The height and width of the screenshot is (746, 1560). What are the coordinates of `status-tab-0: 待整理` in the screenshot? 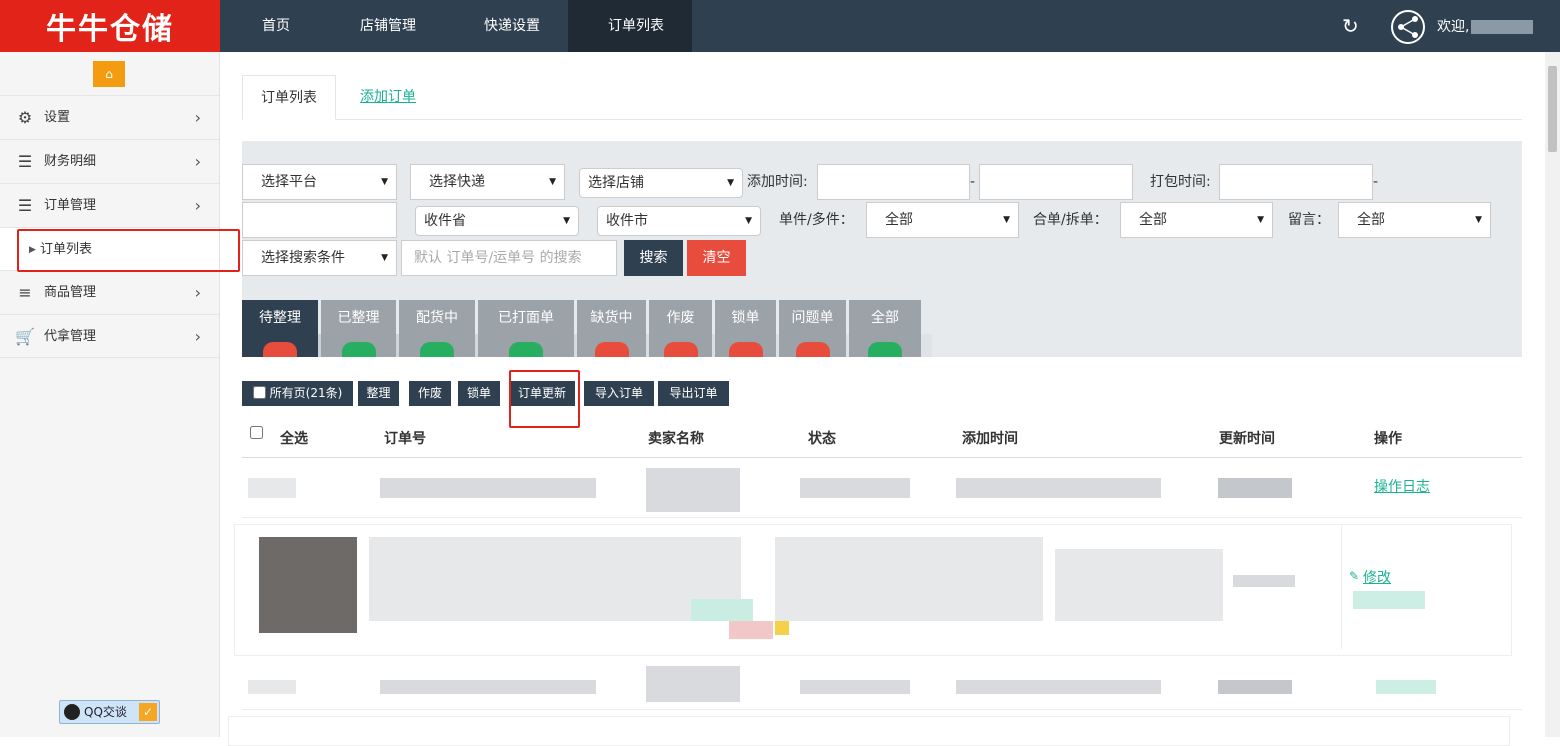 It's located at (280, 328).